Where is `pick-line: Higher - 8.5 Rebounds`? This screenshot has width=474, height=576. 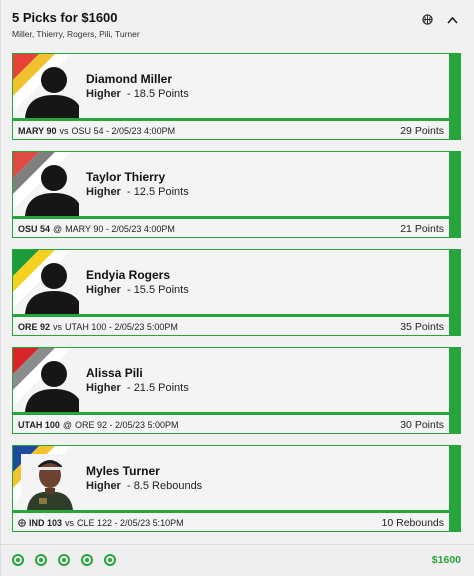
pick-line: Higher - 8.5 Rebounds is located at coordinates (144, 486).